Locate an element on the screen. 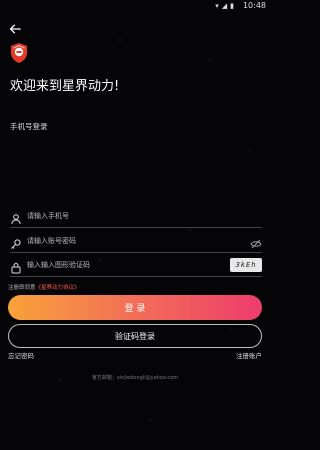 This screenshot has height=450, width=320. register-link: 注册账户 is located at coordinates (249, 355).